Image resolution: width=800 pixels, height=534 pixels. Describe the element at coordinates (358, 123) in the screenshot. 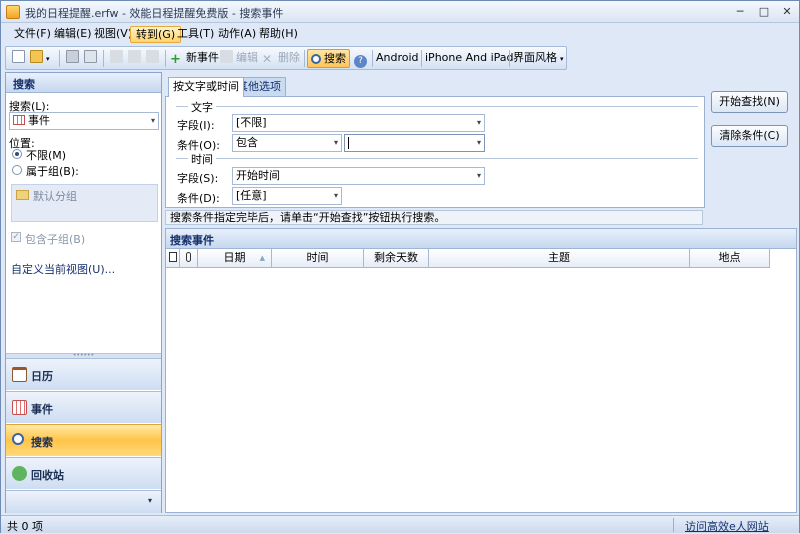

I see `field-select: [不限] ▾` at that location.